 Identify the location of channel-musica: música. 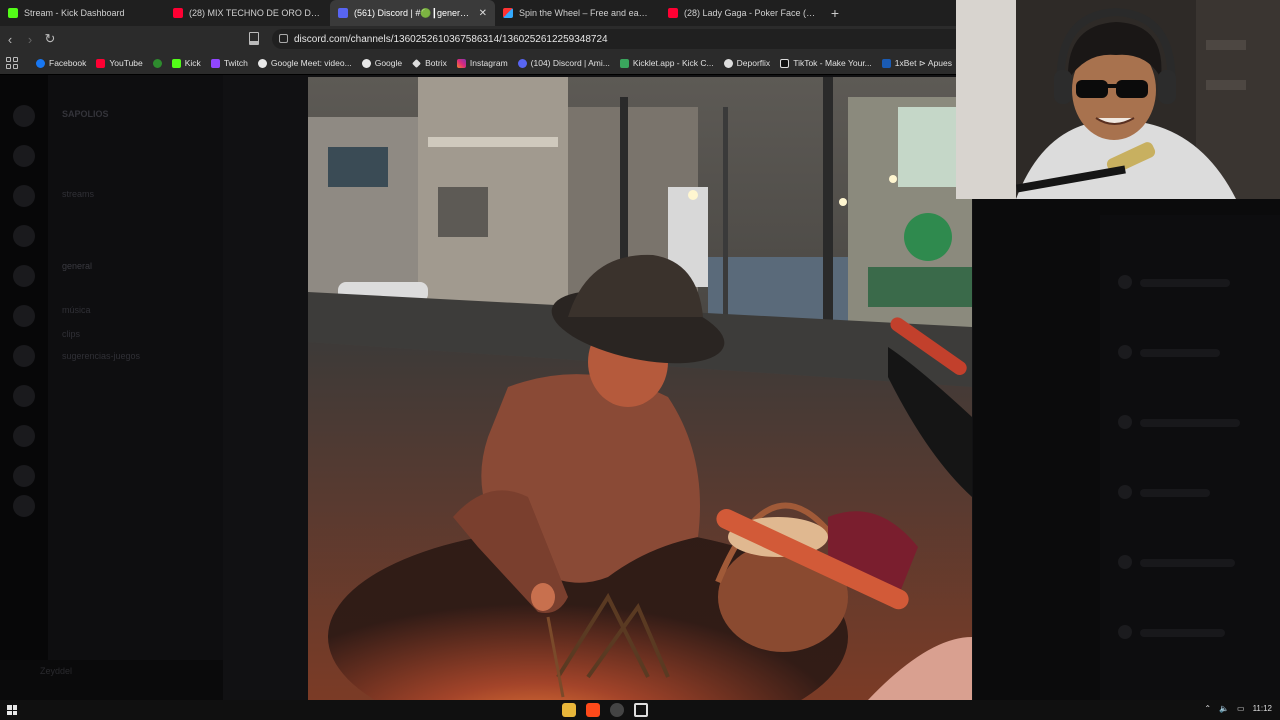
(76, 310).